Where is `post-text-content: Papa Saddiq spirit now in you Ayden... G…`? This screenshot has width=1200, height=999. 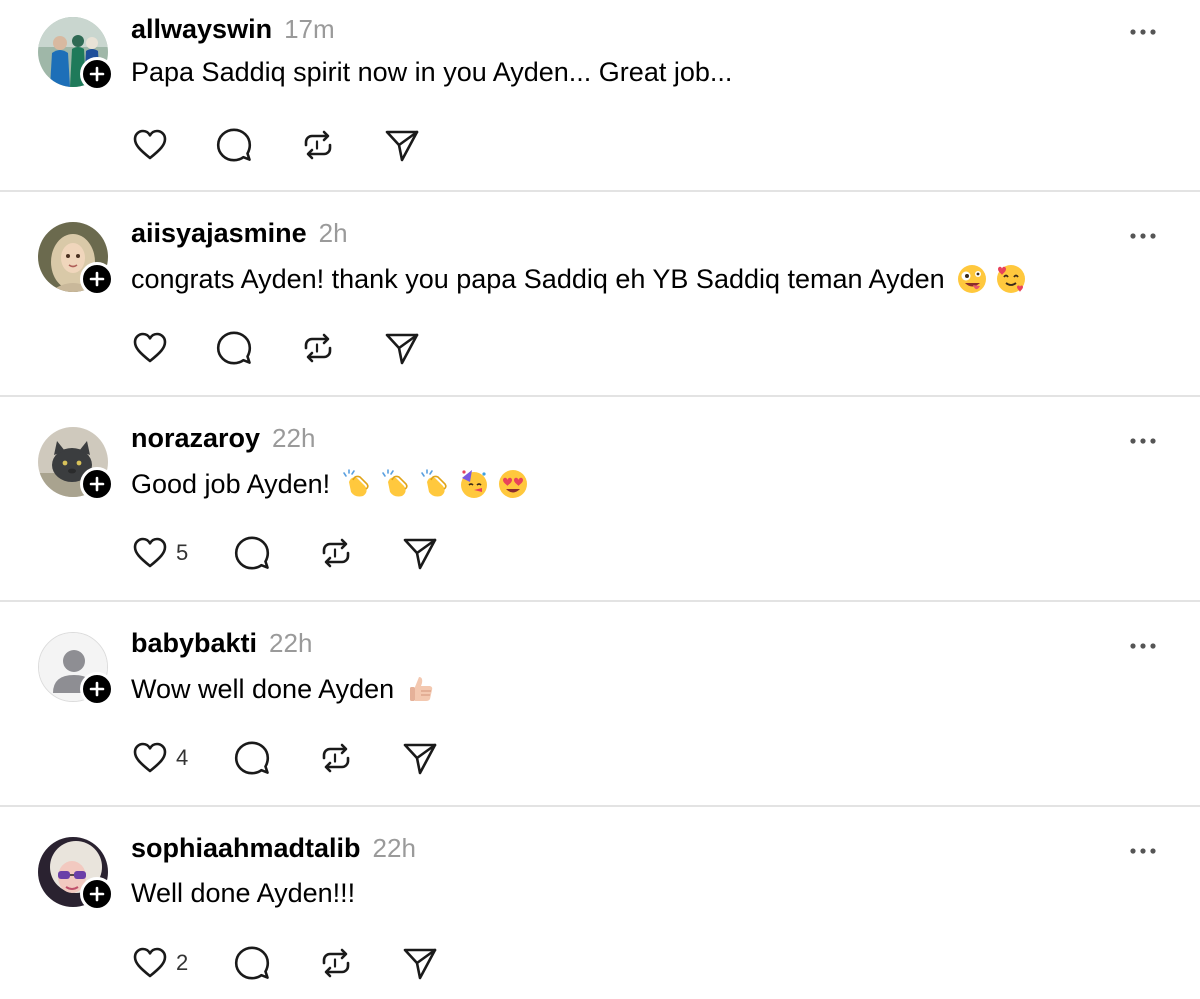 post-text-content: Papa Saddiq spirit now in you Ayden... G… is located at coordinates (432, 72).